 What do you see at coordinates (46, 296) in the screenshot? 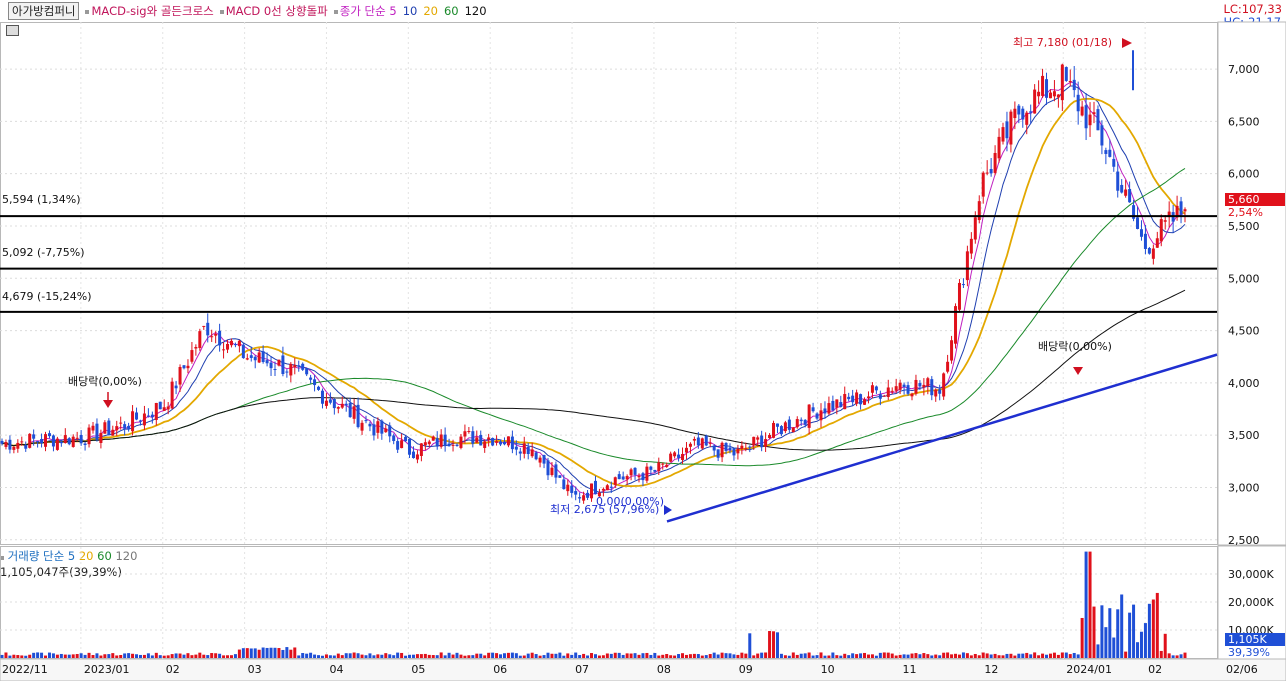
I see `hline-label-3: 4,679 (-15,24%)` at bounding box center [46, 296].